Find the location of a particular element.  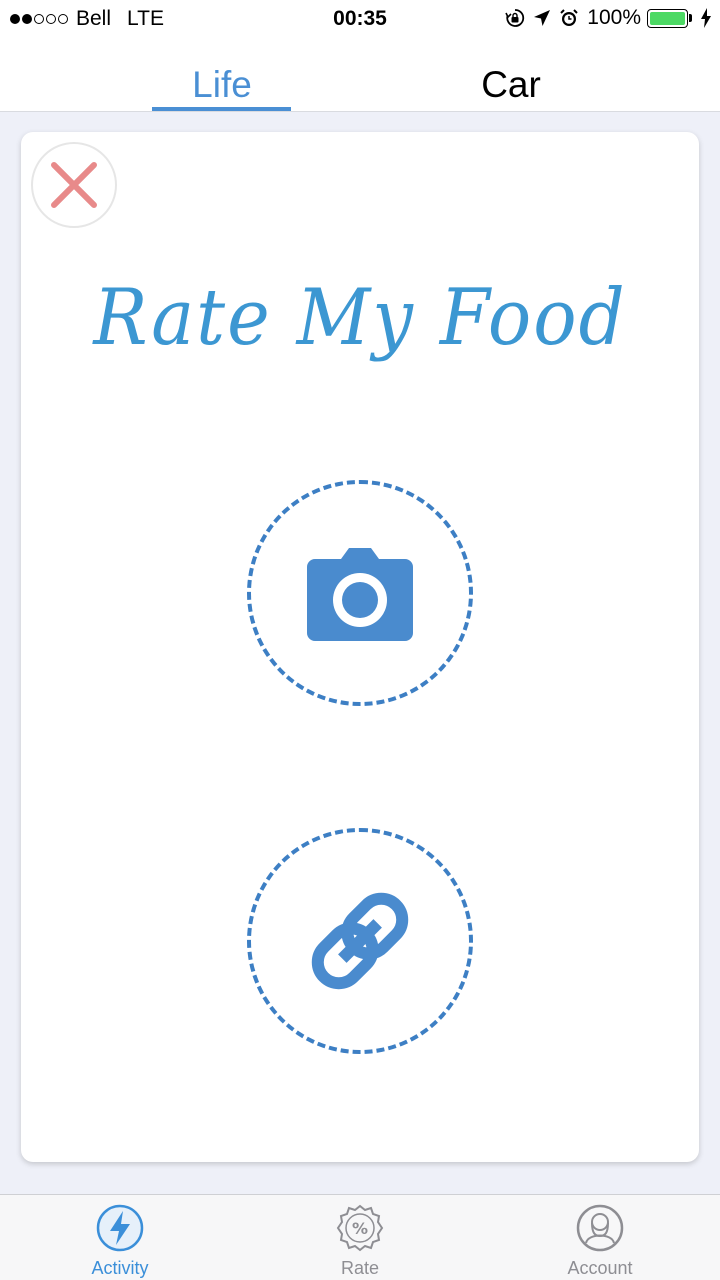

bottom-tab-bar: Activity % Rate Account is located at coordinates (360, 1237).